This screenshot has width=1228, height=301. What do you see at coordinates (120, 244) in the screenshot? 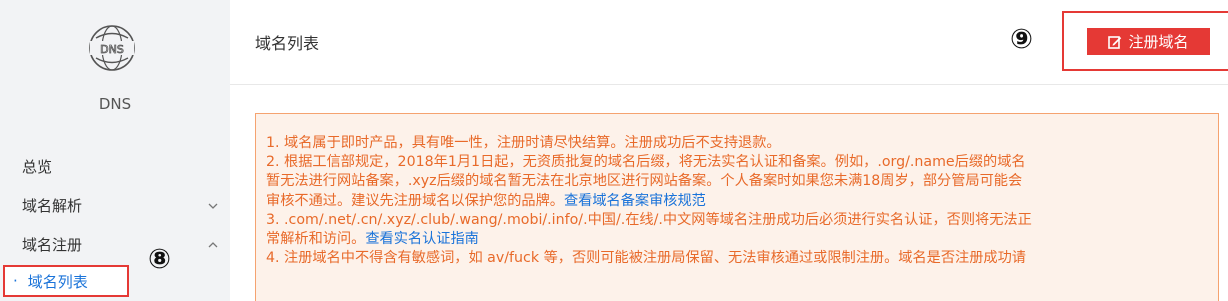
I see `sidebar-item-domain-register: 域名注册` at bounding box center [120, 244].